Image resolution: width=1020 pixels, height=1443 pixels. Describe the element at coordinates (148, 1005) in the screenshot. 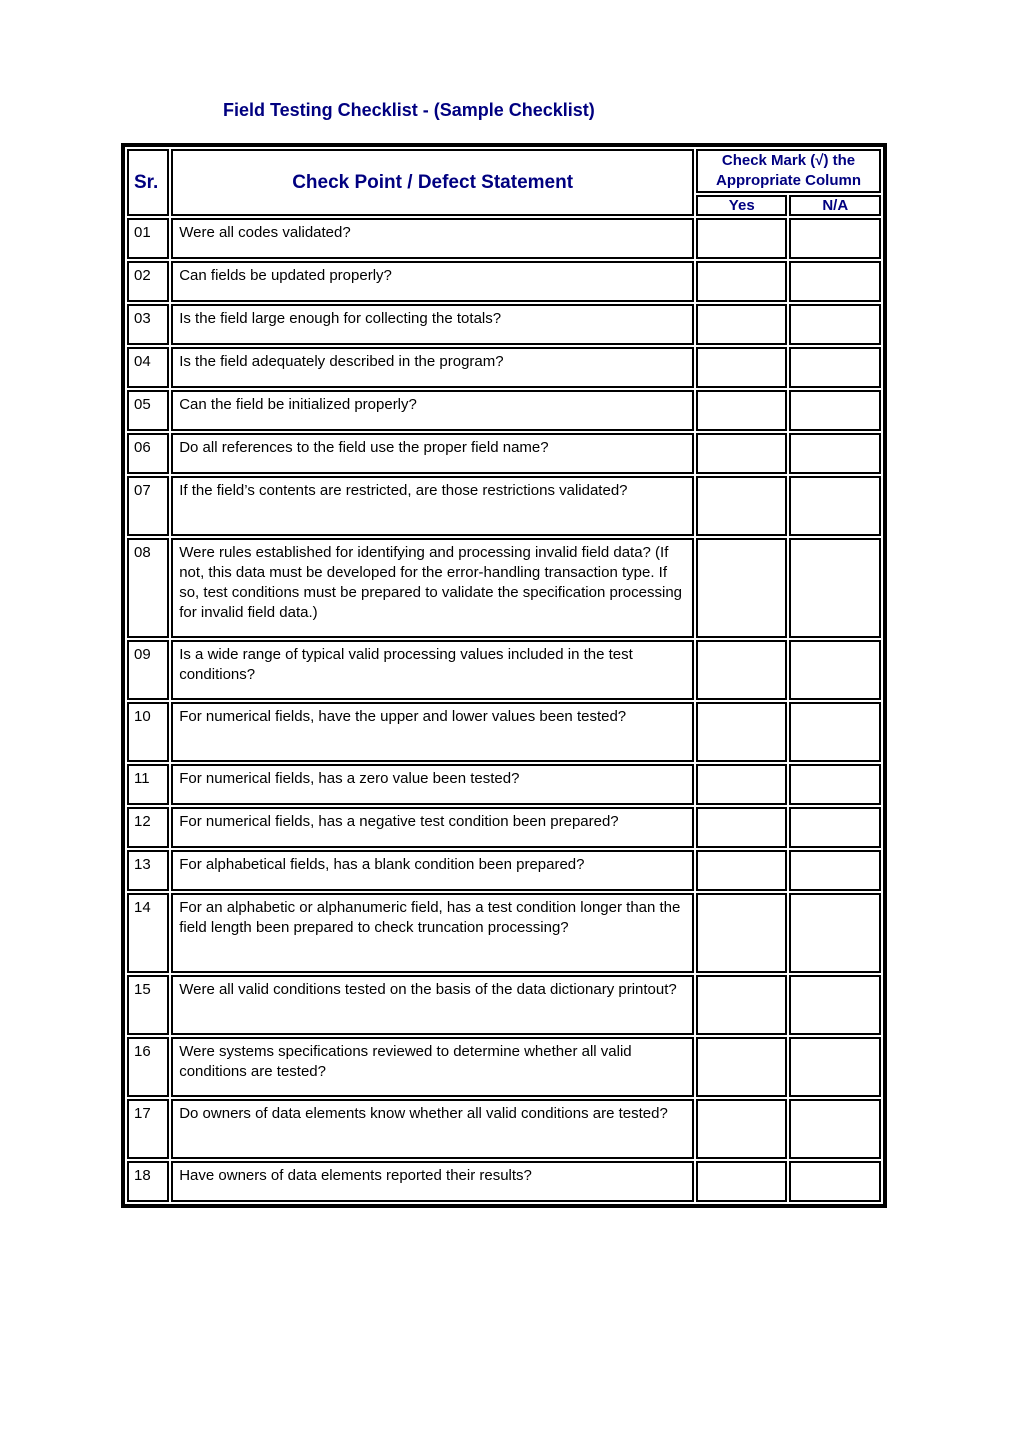

I see `row-number: 15` at that location.